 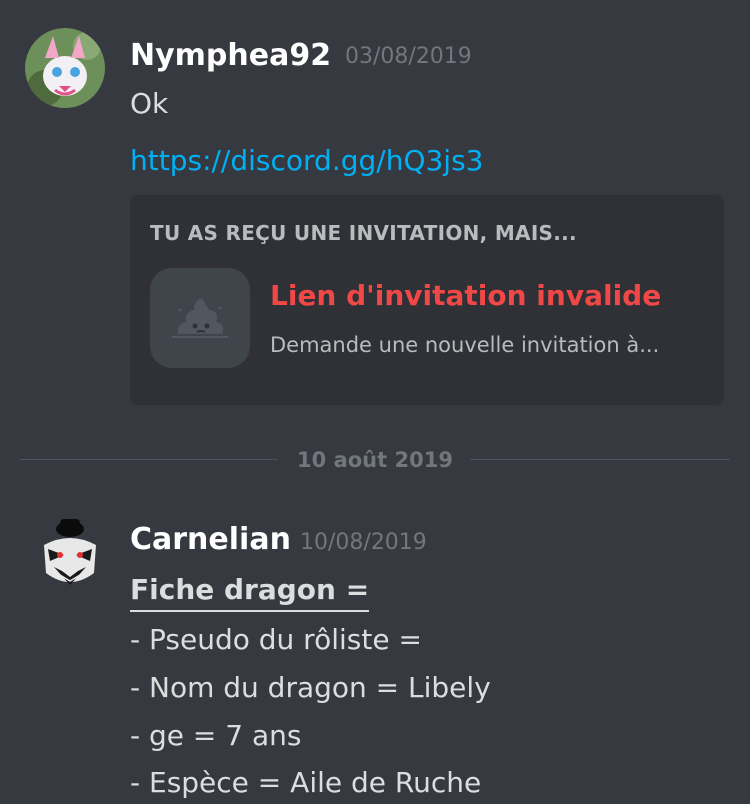 I want to click on username-carnelian: Carnelian, so click(x=210, y=540).